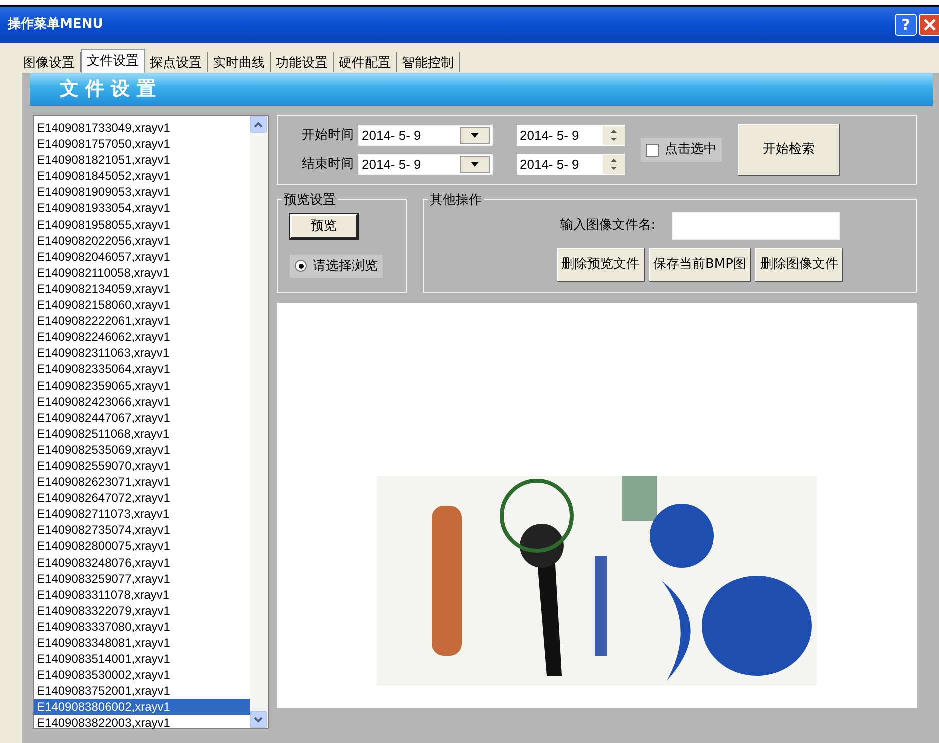 The height and width of the screenshot is (743, 939). Describe the element at coordinates (142, 272) in the screenshot. I see `file-list-item: E1409082110058,xrayv1` at that location.